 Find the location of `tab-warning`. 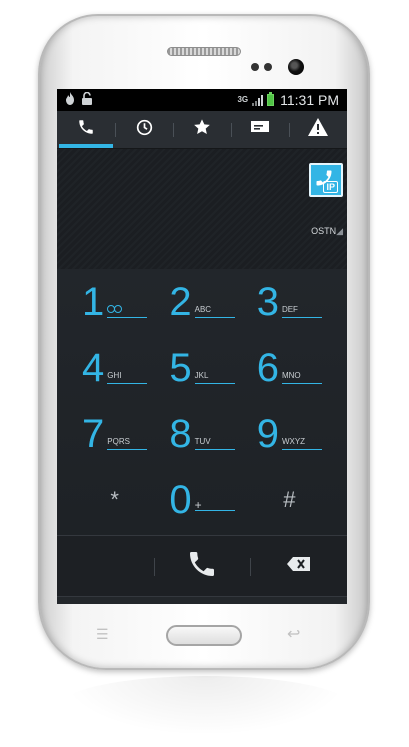

tab-warning is located at coordinates (318, 129).